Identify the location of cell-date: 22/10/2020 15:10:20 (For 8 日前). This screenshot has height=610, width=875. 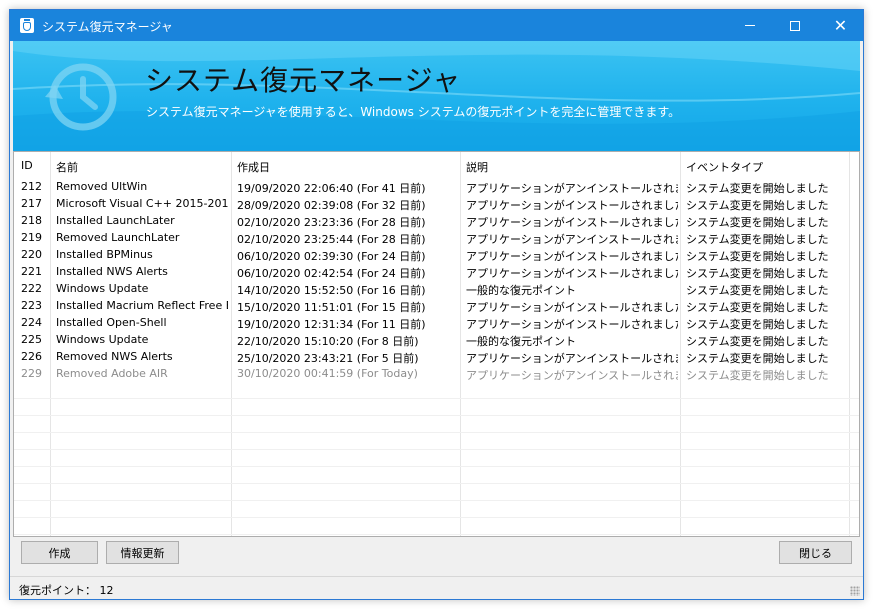
(328, 341).